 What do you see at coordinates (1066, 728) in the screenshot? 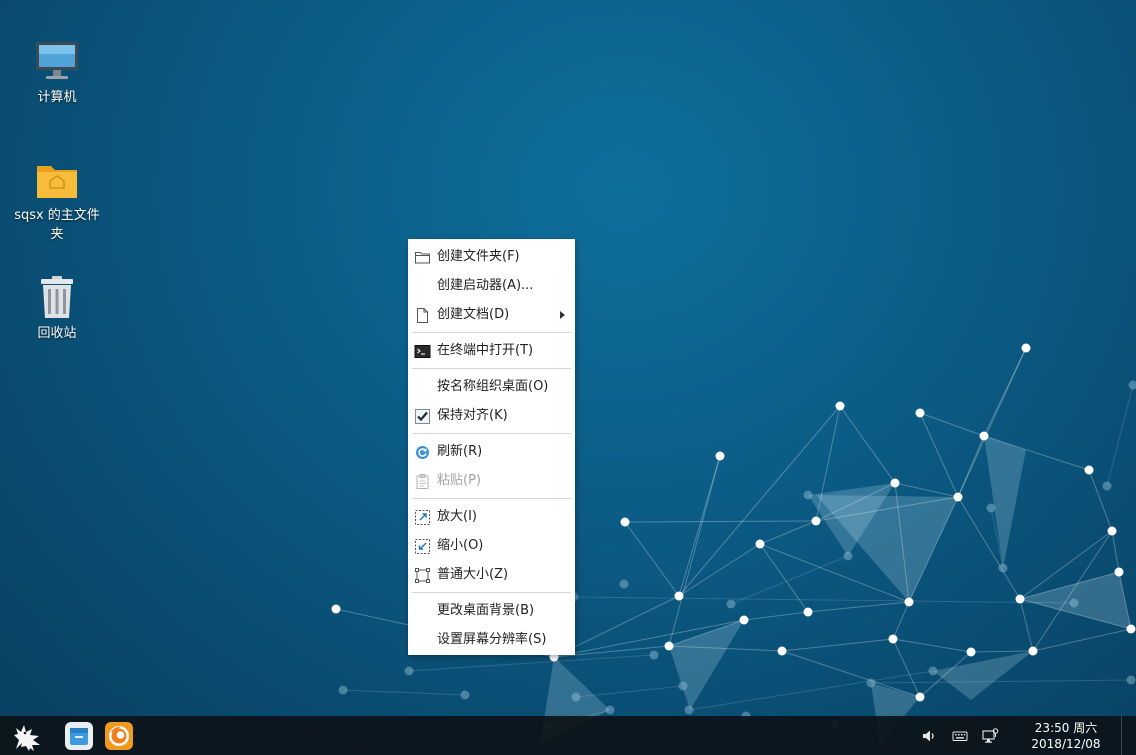
I see `clock-time: 23:50 周六` at bounding box center [1066, 728].